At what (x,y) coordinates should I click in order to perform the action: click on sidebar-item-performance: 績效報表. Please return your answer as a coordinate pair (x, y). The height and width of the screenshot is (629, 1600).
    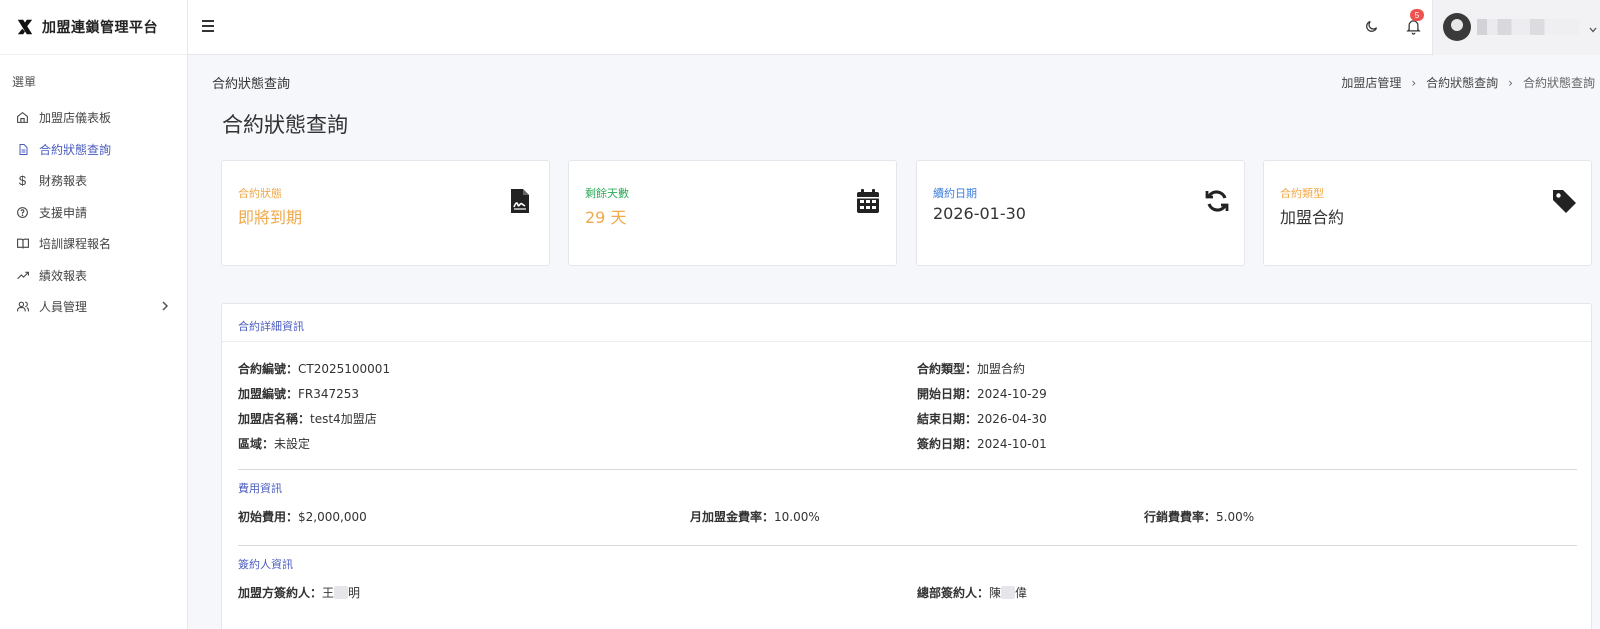
    Looking at the image, I should click on (93, 276).